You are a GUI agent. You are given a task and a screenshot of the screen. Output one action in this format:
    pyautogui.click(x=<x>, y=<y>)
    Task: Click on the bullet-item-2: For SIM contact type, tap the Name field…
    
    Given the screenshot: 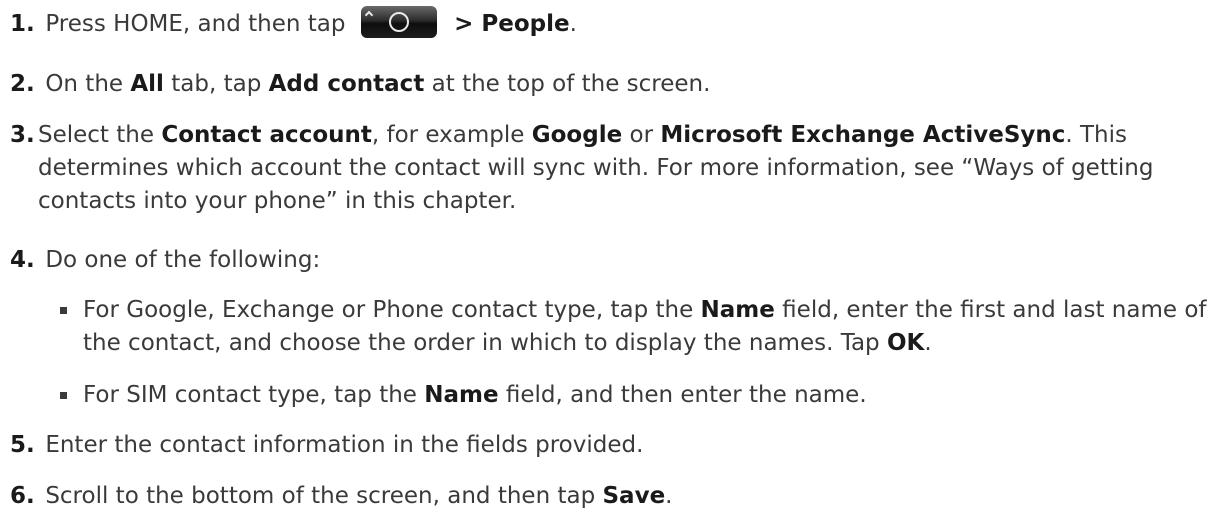 What is the action you would take?
    pyautogui.click(x=642, y=395)
    